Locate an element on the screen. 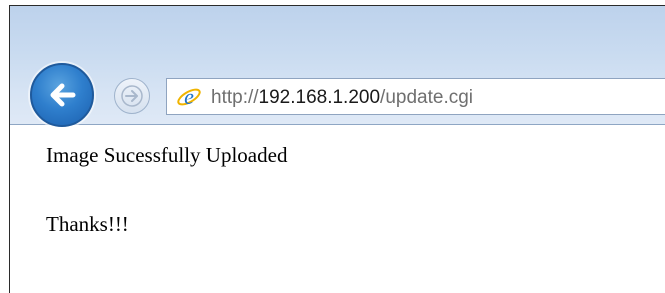 Image resolution: width=665 pixels, height=293 pixels. url-host: 192.168.1.200 is located at coordinates (319, 97).